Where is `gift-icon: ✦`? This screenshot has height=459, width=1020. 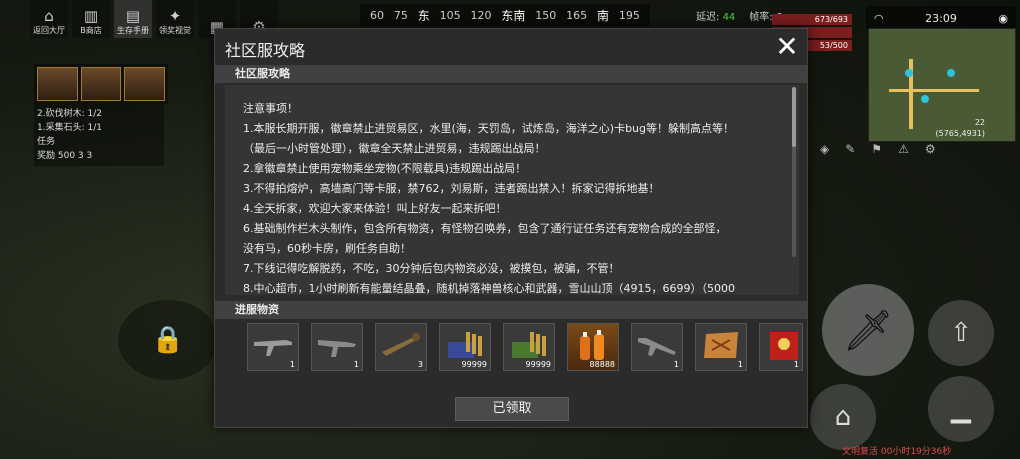
gift-icon: ✦ is located at coordinates (175, 16).